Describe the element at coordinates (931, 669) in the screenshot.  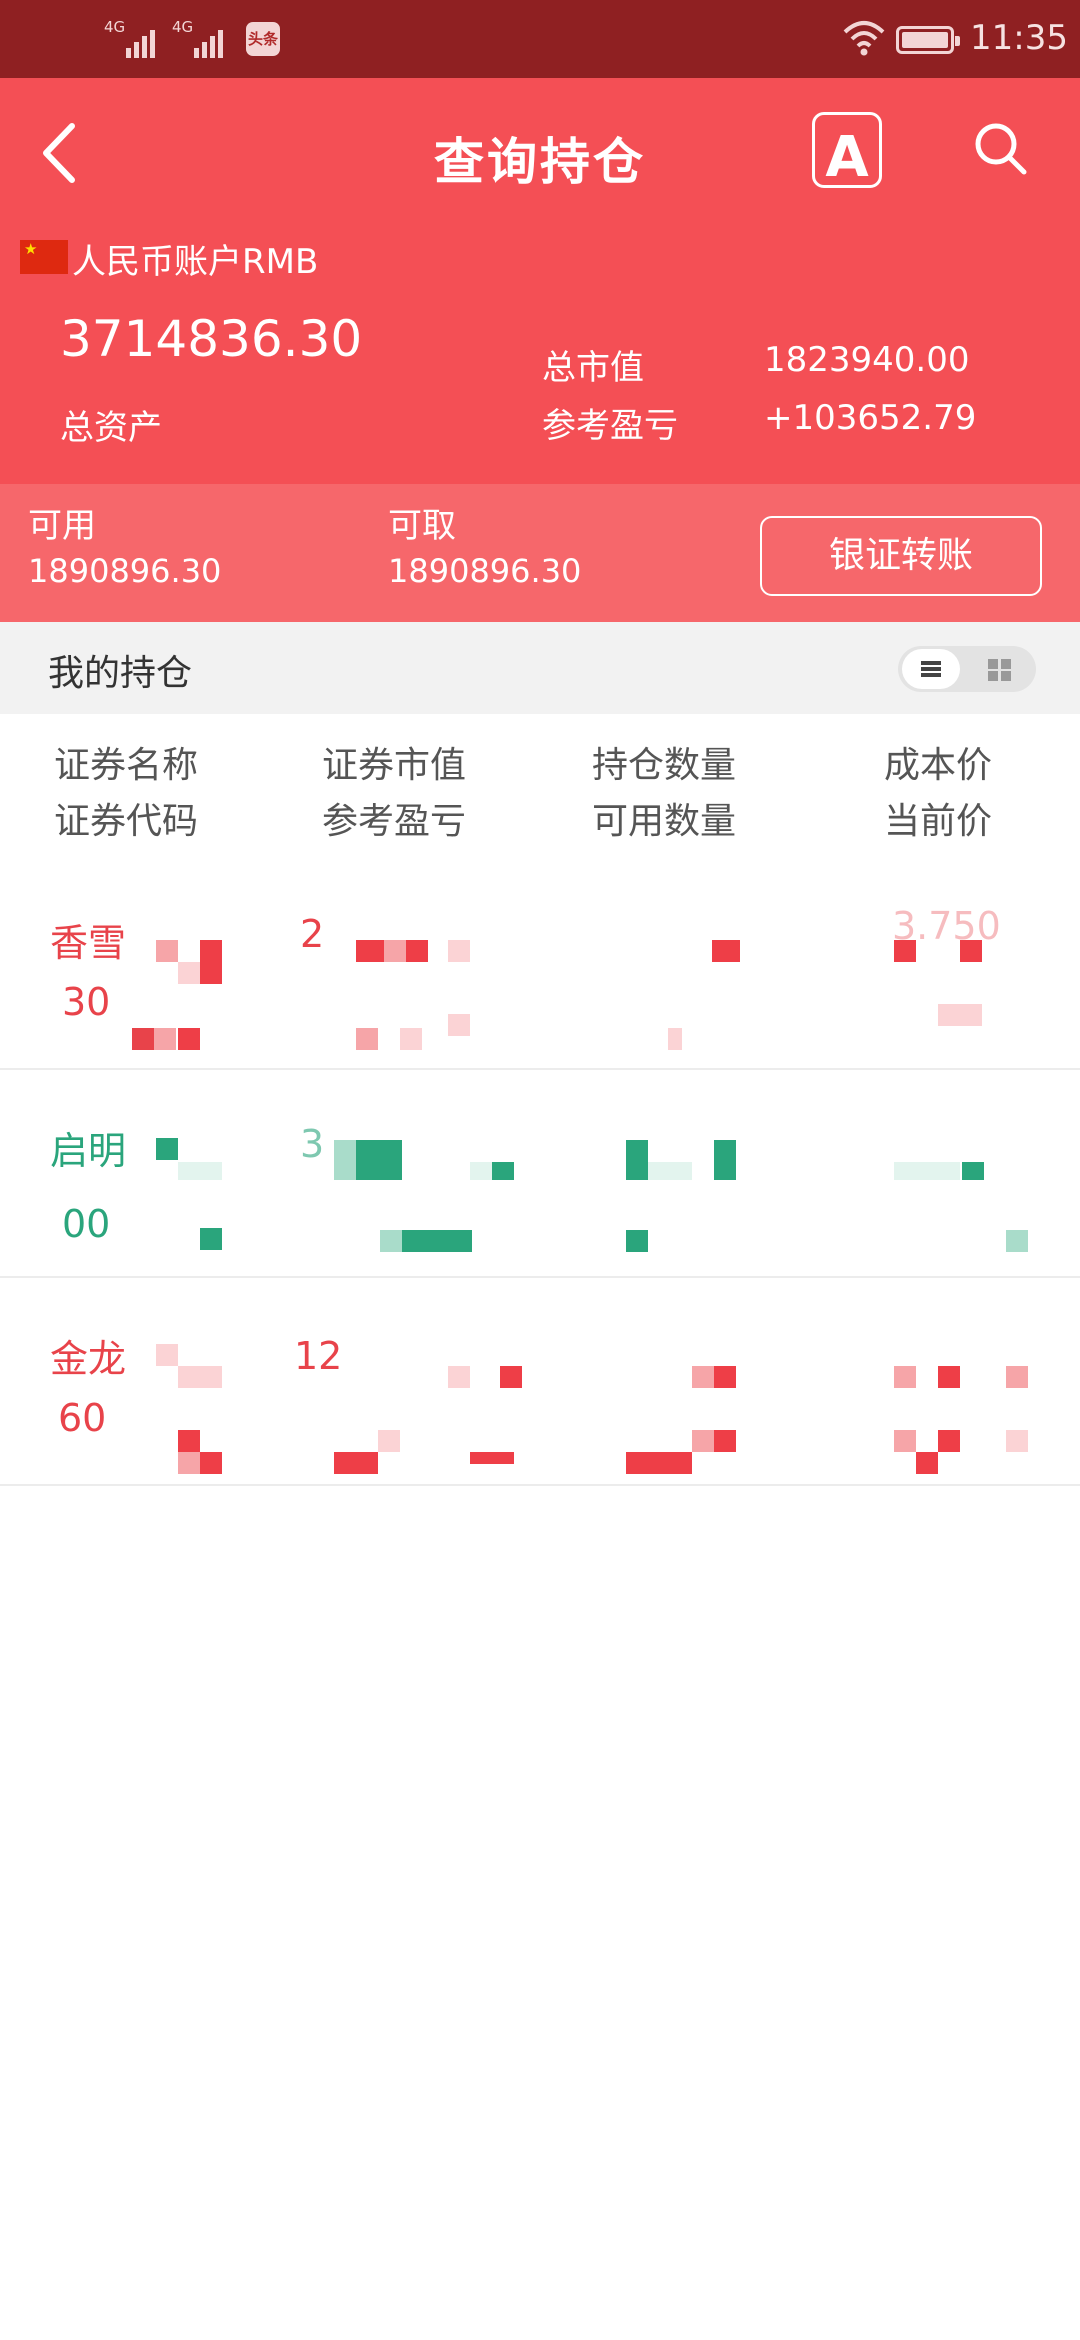
I see `list-view-icon` at that location.